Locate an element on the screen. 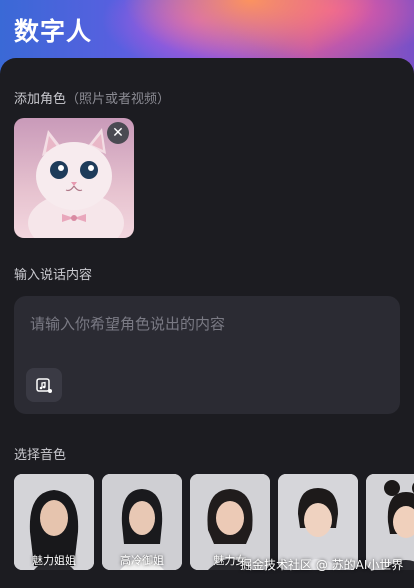  voice-label: 选择音色 is located at coordinates (40, 455).